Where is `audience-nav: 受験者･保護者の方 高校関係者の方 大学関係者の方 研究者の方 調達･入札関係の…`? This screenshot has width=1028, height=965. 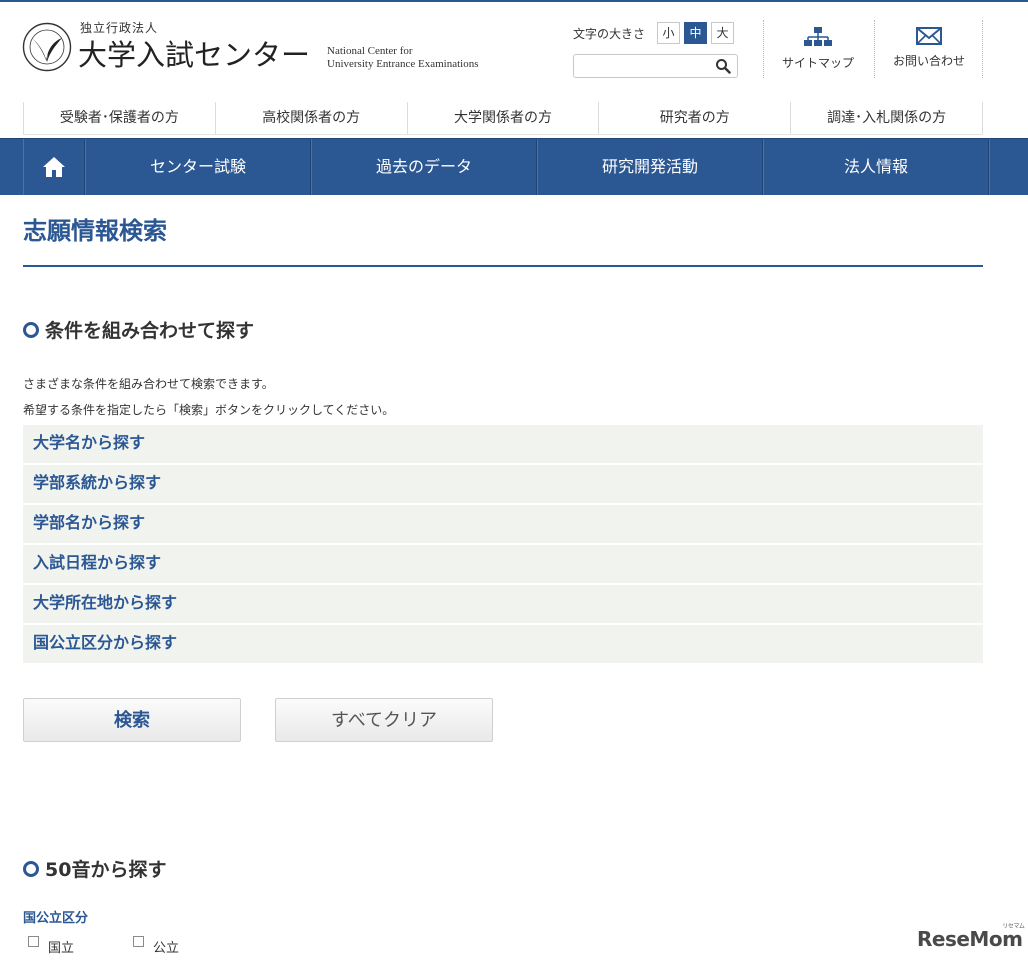
audience-nav: 受験者･保護者の方 高校関係者の方 大学関係者の方 研究者の方 調達･入札関係の… is located at coordinates (503, 118).